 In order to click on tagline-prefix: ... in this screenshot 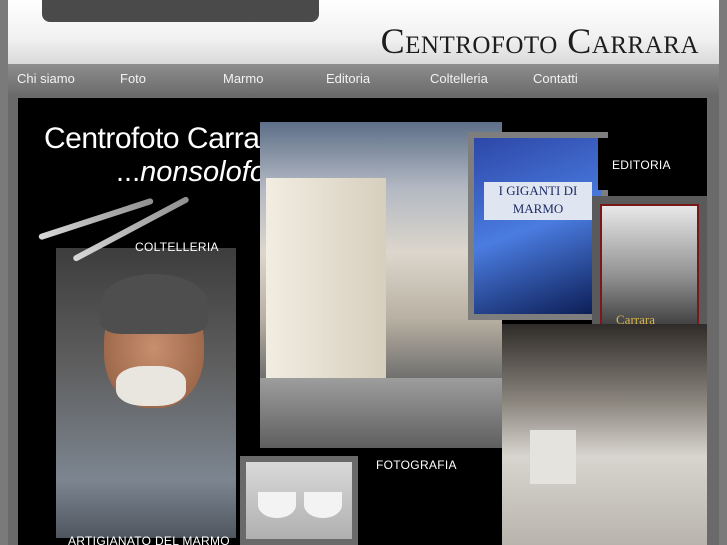, I will do `click(128, 172)`.